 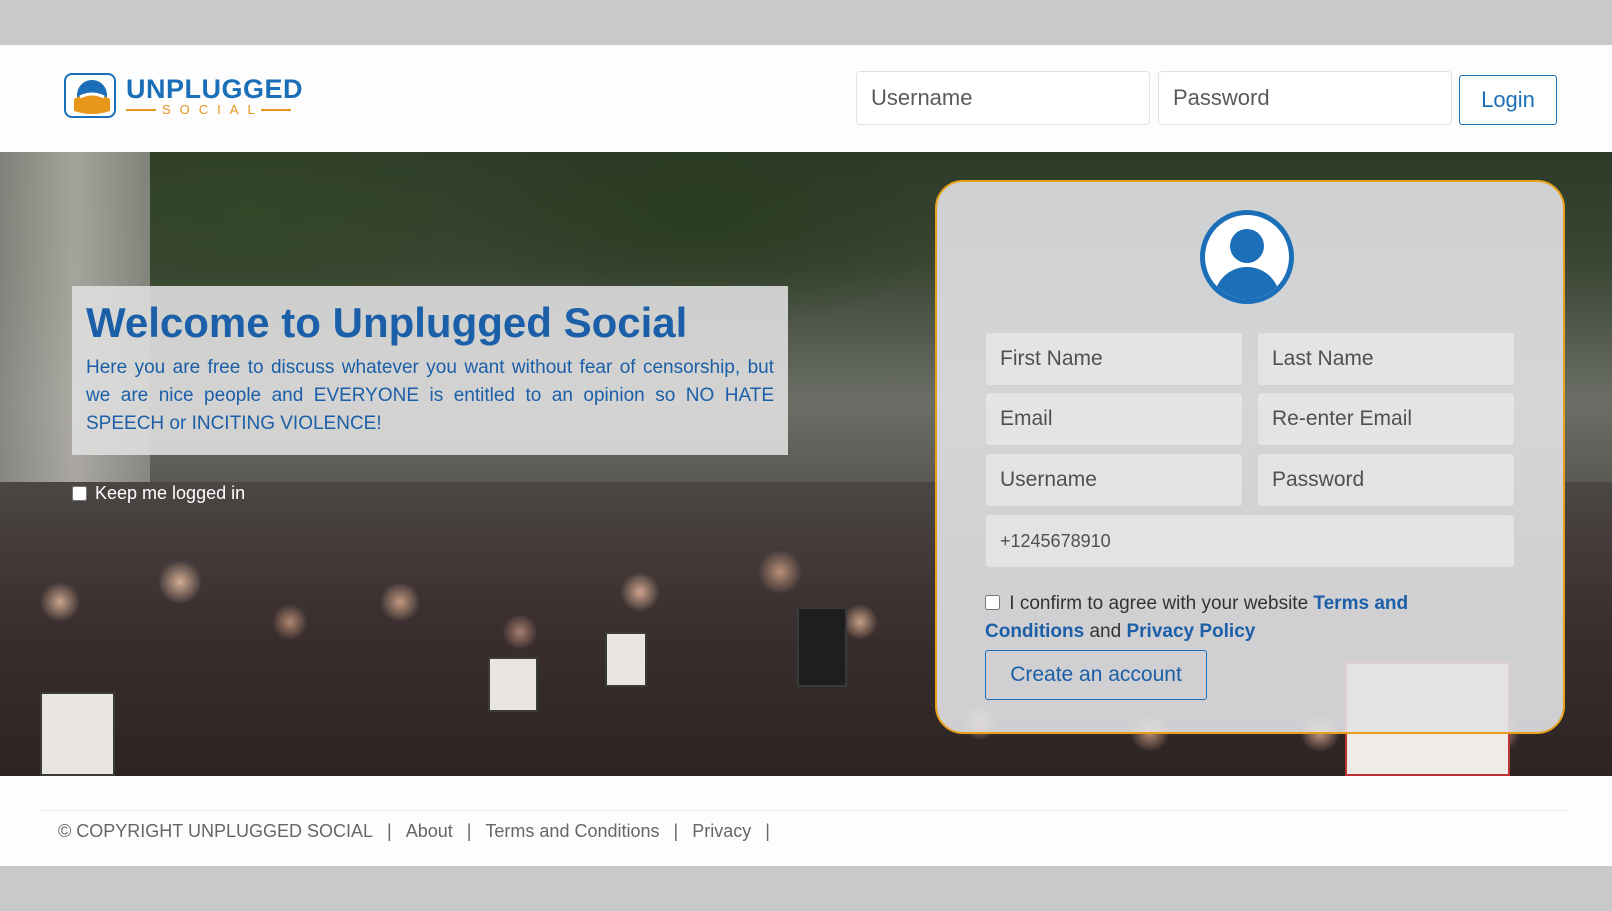 What do you see at coordinates (1386, 419) in the screenshot?
I see `reenter-email-input` at bounding box center [1386, 419].